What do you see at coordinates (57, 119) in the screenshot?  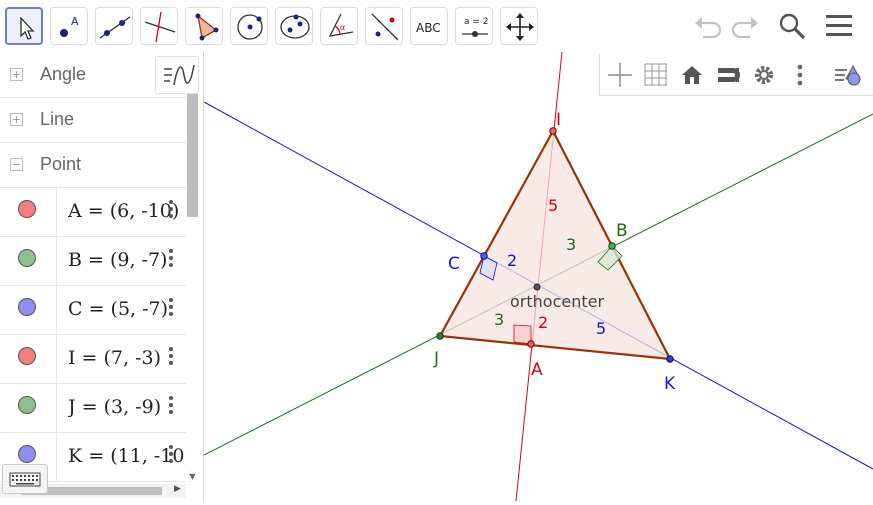 I see `group-label: Line` at bounding box center [57, 119].